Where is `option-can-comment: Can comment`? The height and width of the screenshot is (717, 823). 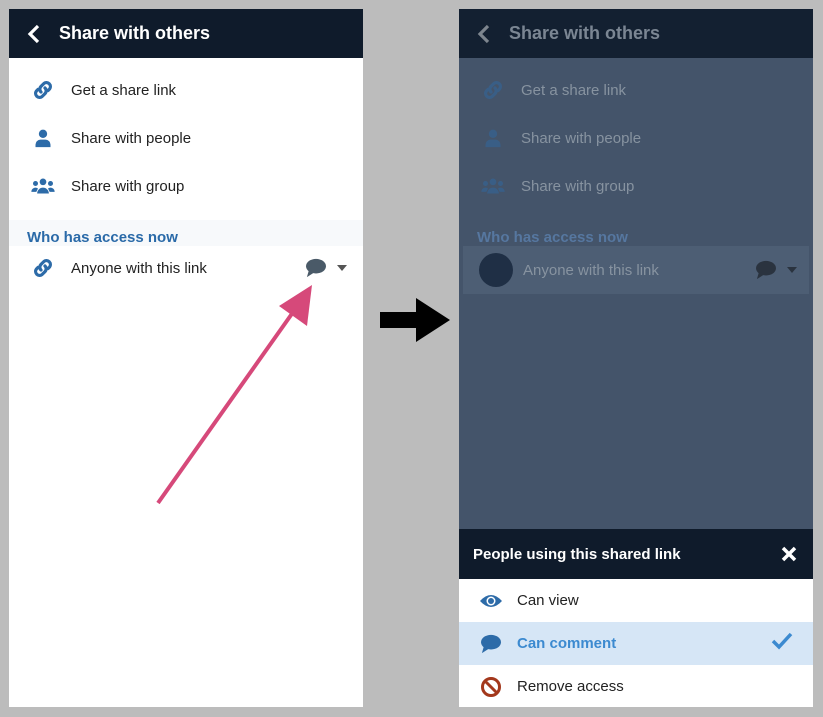
option-can-comment: Can comment is located at coordinates (636, 643).